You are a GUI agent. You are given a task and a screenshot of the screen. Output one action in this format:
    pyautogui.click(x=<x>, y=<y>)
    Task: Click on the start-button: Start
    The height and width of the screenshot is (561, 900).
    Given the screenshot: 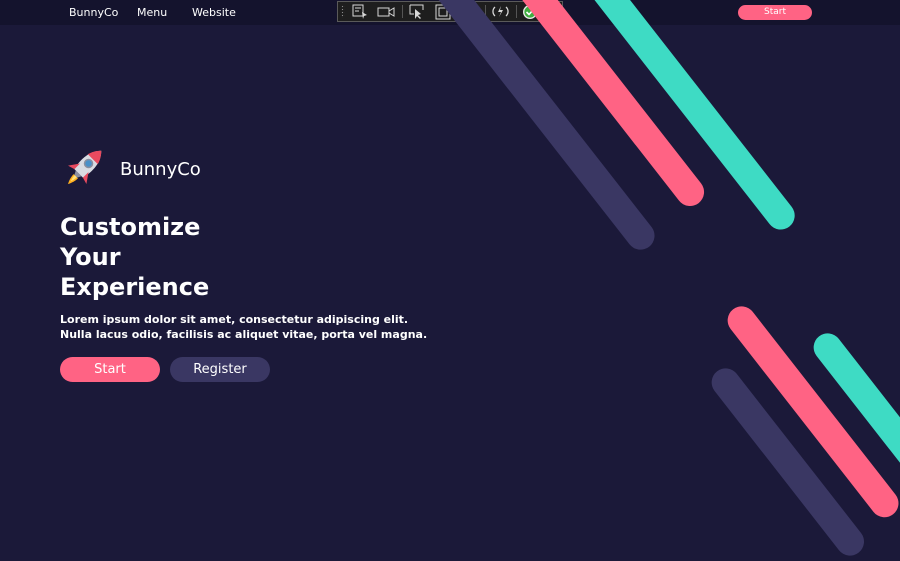 What is the action you would take?
    pyautogui.click(x=110, y=369)
    